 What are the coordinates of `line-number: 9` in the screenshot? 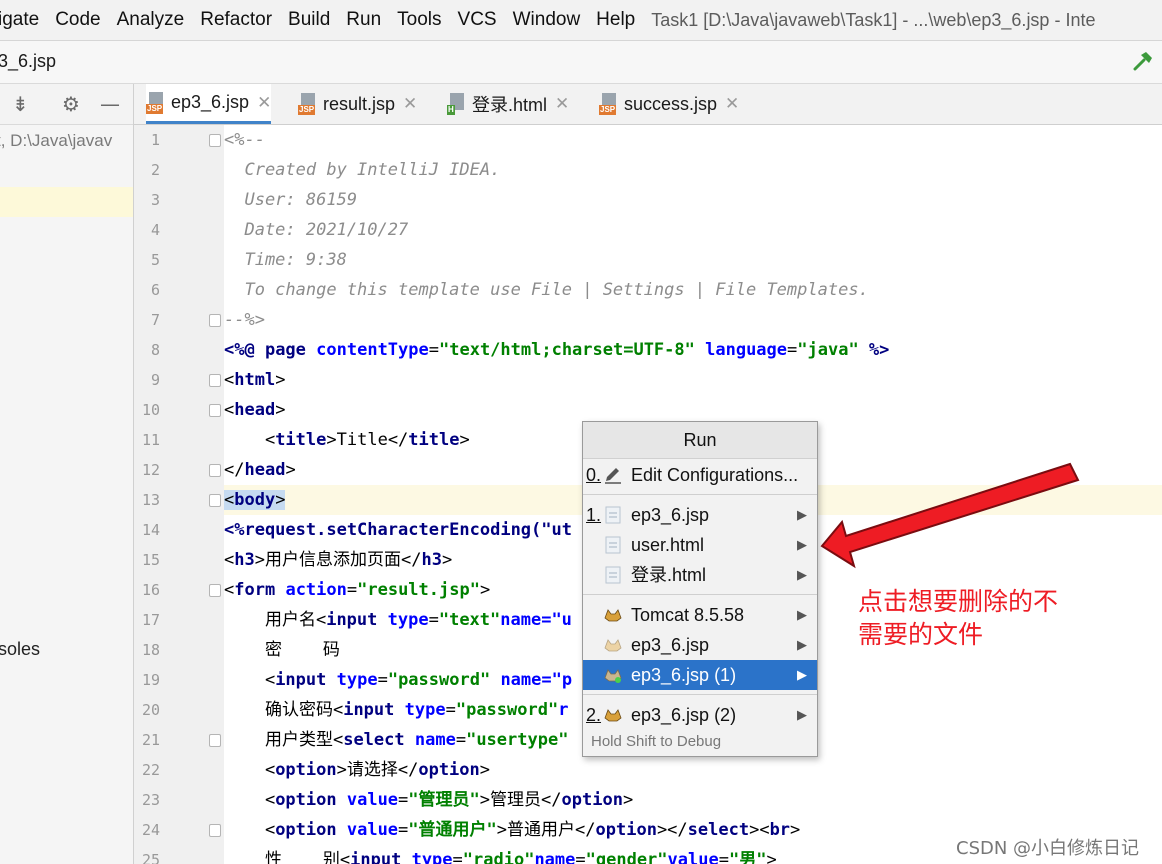 It's located at (155, 380).